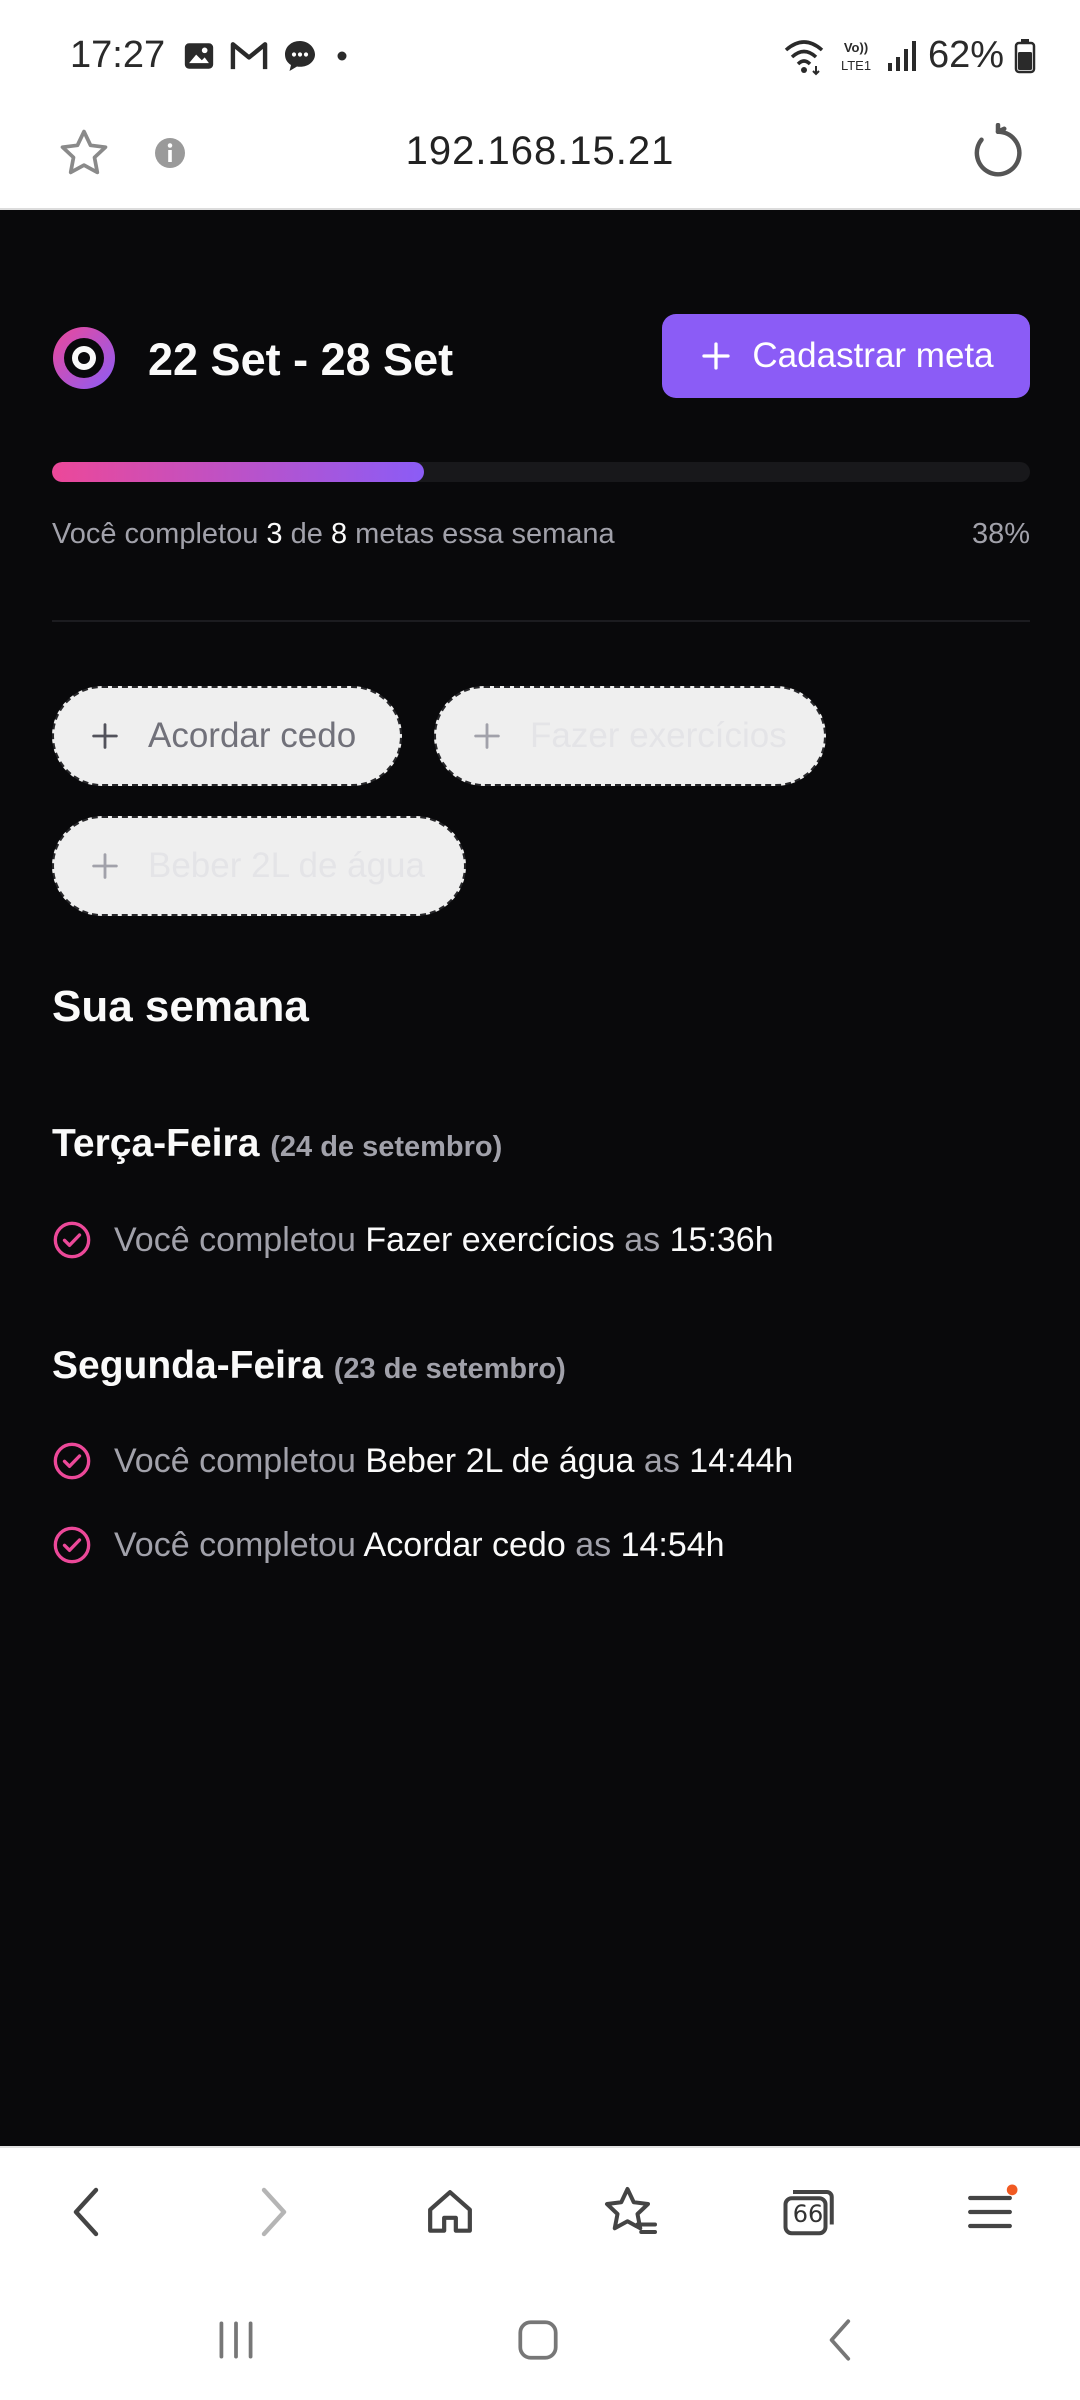 The height and width of the screenshot is (2400, 1080). I want to click on system-icons: Vo)) LTE1 62%, so click(909, 55).